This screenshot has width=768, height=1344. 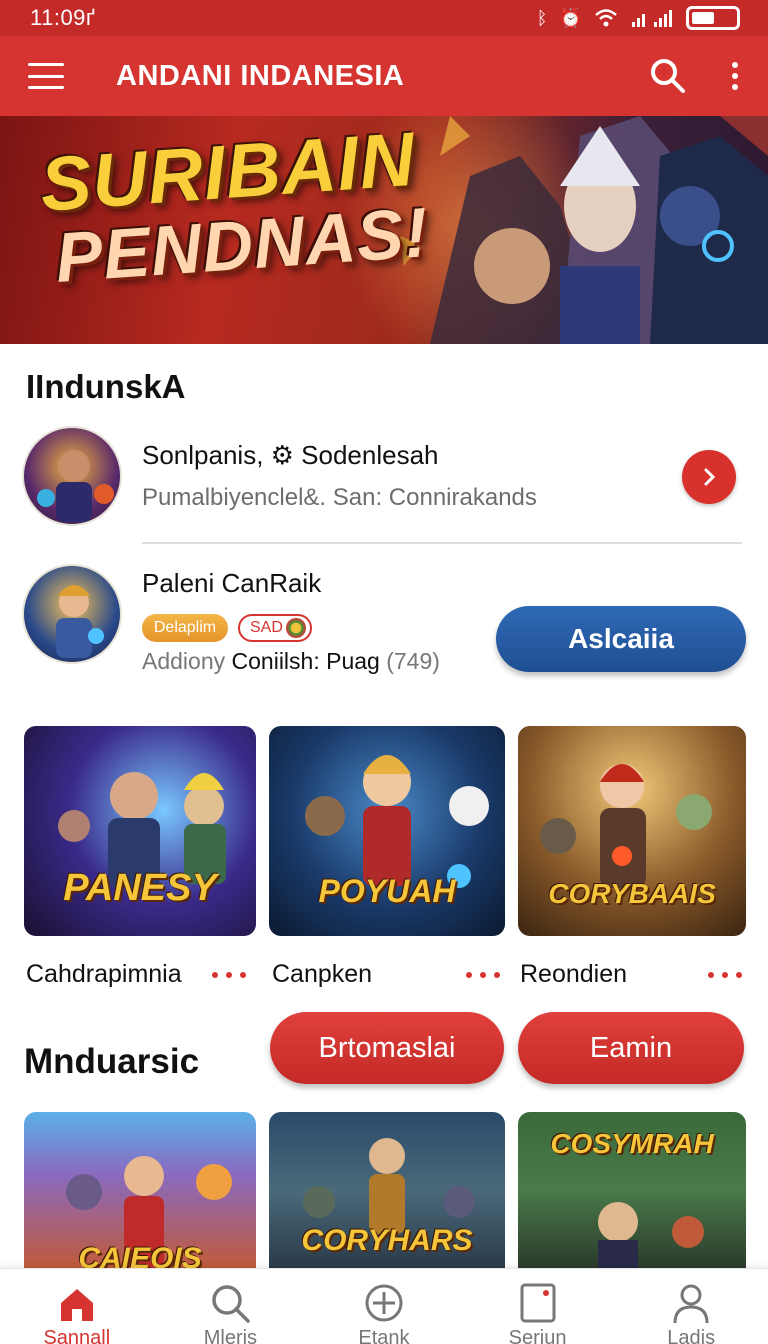 I want to click on item-title: Sonlpanis, ⚙ Sodenlesah, so click(x=290, y=455).